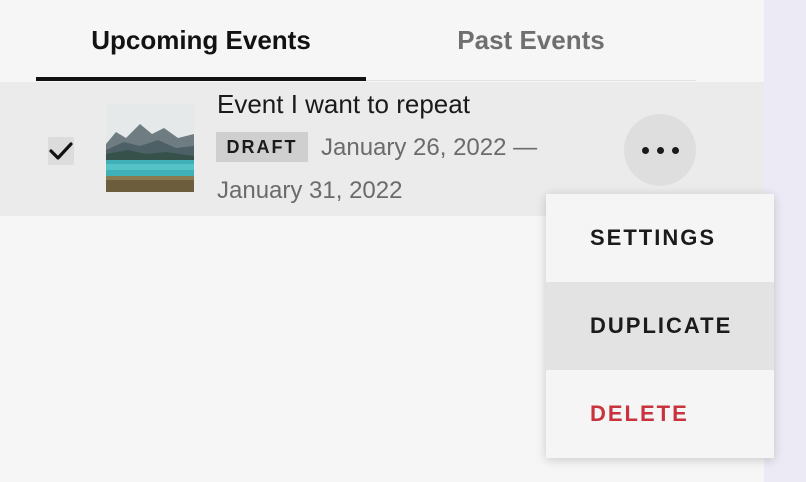 This screenshot has height=482, width=806. Describe the element at coordinates (531, 40) in the screenshot. I see `tab-past-events: Past Events` at that location.